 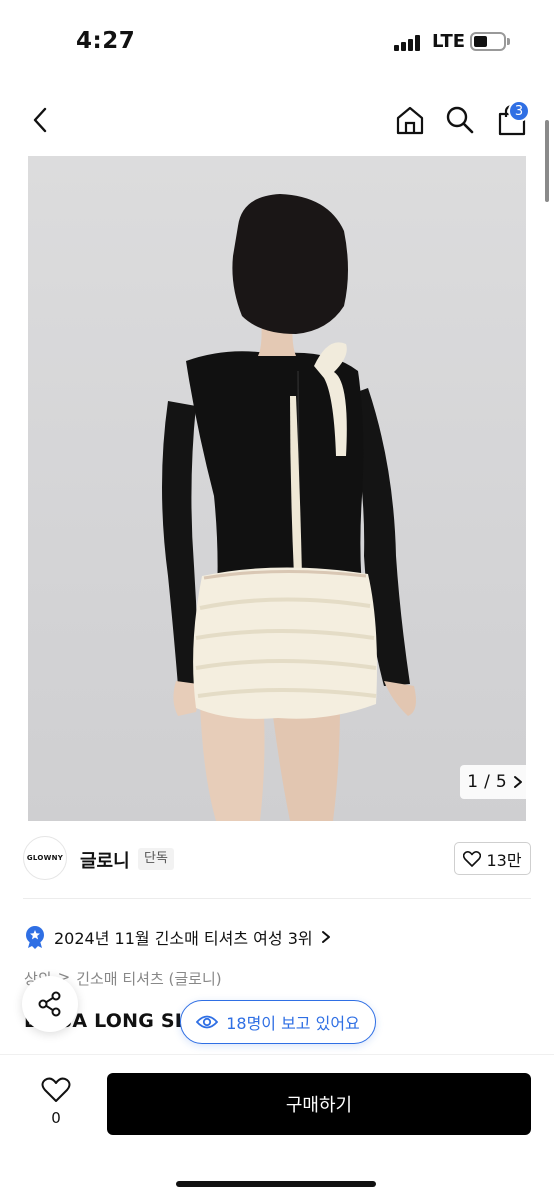 I want to click on search-button, so click(x=460, y=120).